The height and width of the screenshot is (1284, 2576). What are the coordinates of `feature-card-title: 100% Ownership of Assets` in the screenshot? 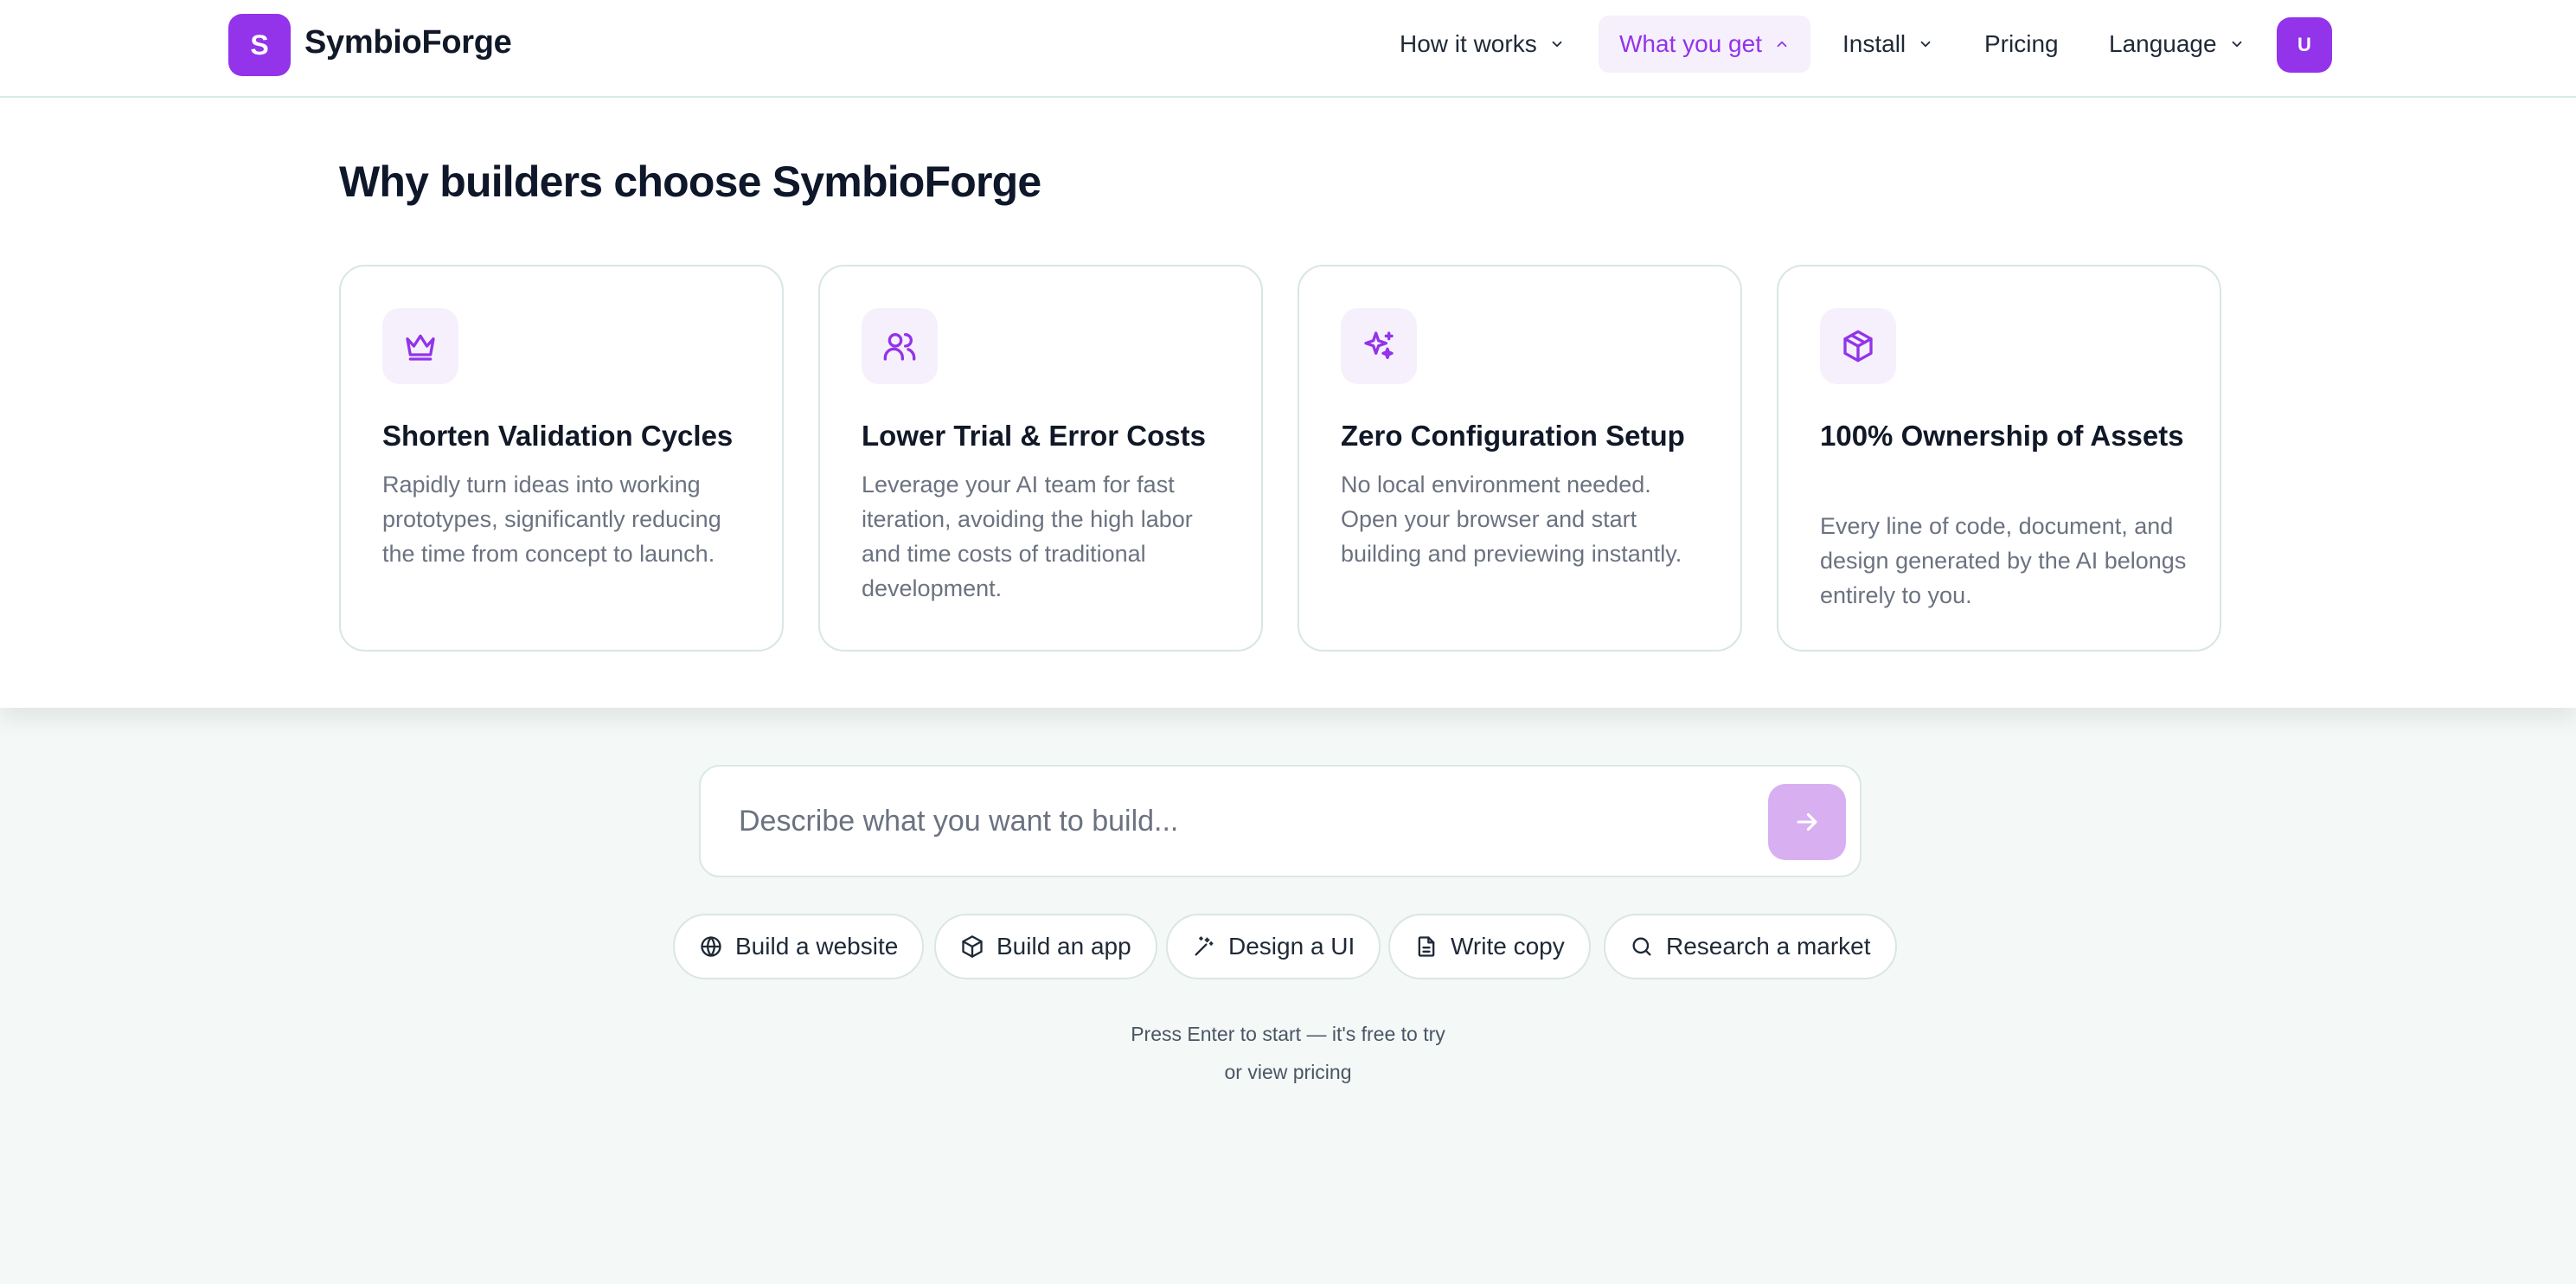 It's located at (2002, 436).